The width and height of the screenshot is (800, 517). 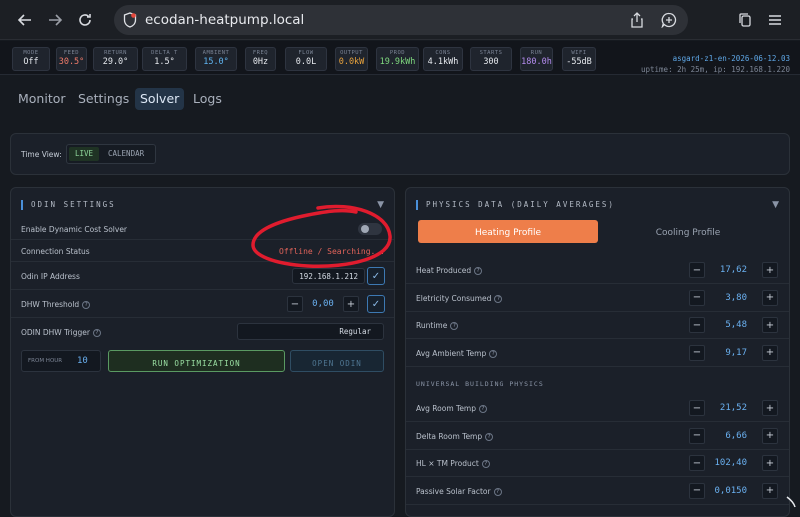 What do you see at coordinates (196, 361) in the screenshot?
I see `run-optimization-button: RUN OPTIMIZATION` at bounding box center [196, 361].